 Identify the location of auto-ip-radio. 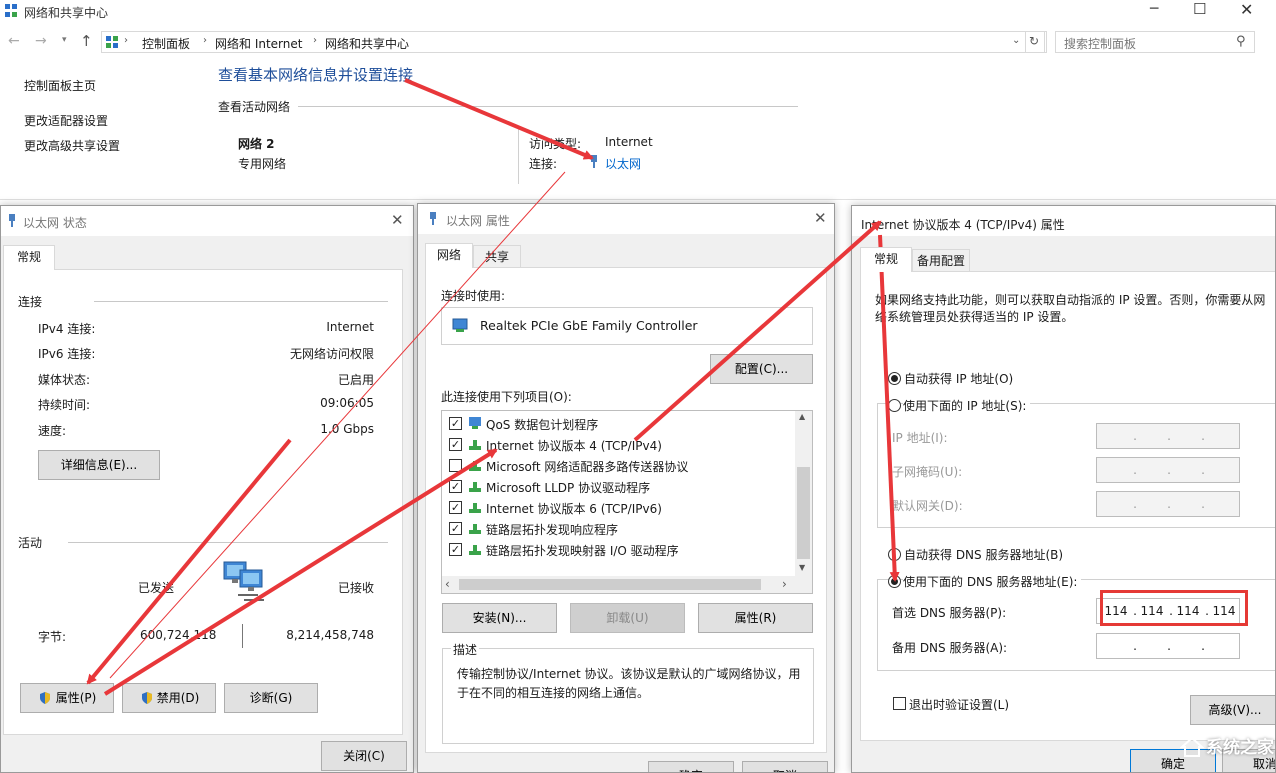
(894, 378).